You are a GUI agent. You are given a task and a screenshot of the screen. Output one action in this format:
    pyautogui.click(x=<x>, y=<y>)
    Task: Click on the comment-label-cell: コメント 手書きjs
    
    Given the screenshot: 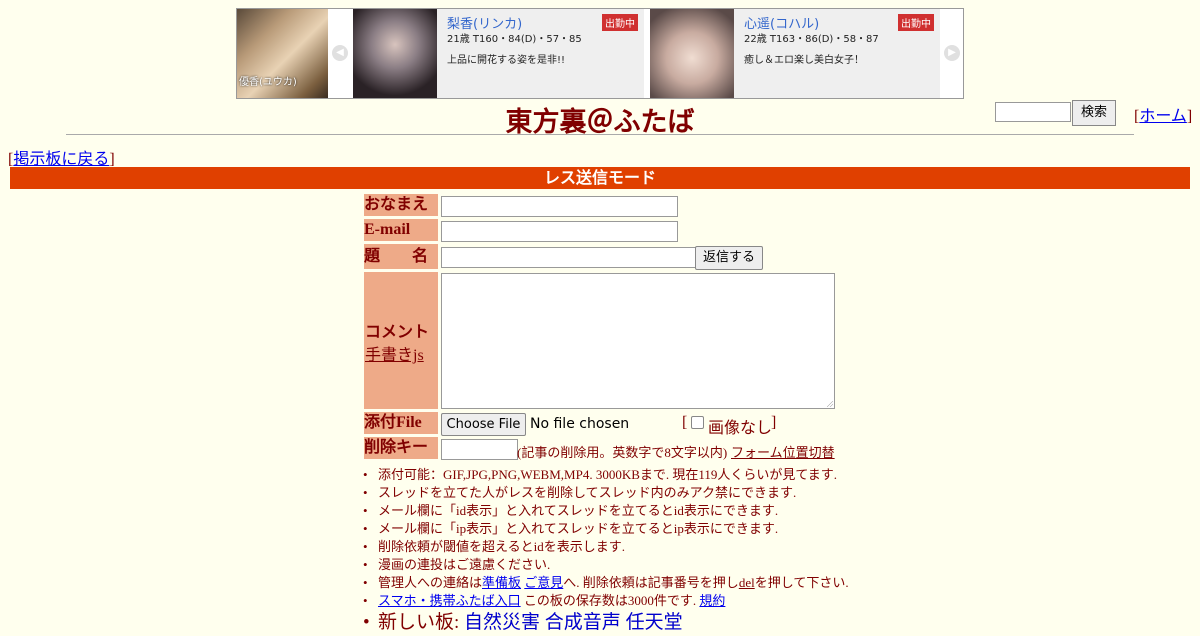 What is the action you would take?
    pyautogui.click(x=401, y=340)
    